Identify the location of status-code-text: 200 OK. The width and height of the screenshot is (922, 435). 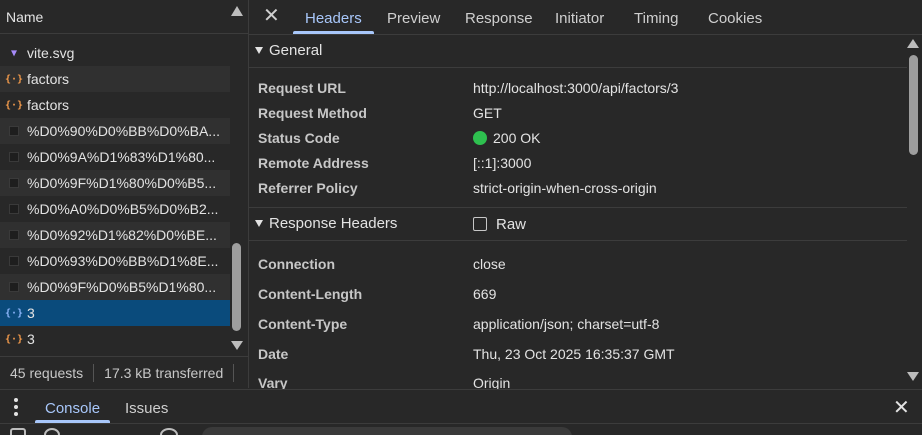
(517, 138).